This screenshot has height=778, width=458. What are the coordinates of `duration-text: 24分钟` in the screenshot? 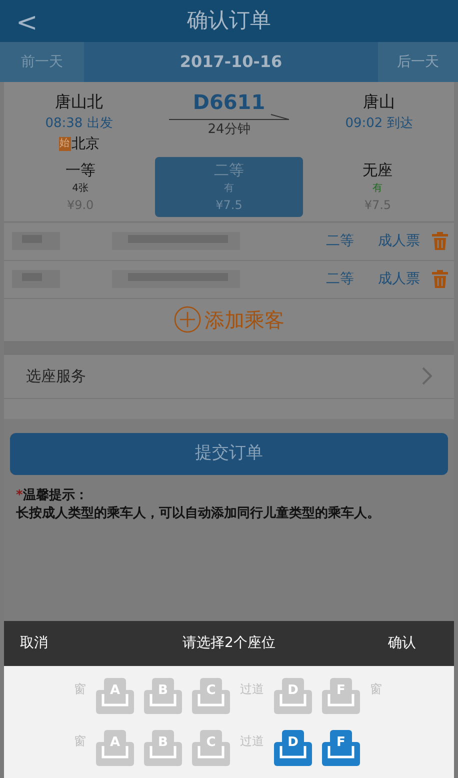 It's located at (229, 130).